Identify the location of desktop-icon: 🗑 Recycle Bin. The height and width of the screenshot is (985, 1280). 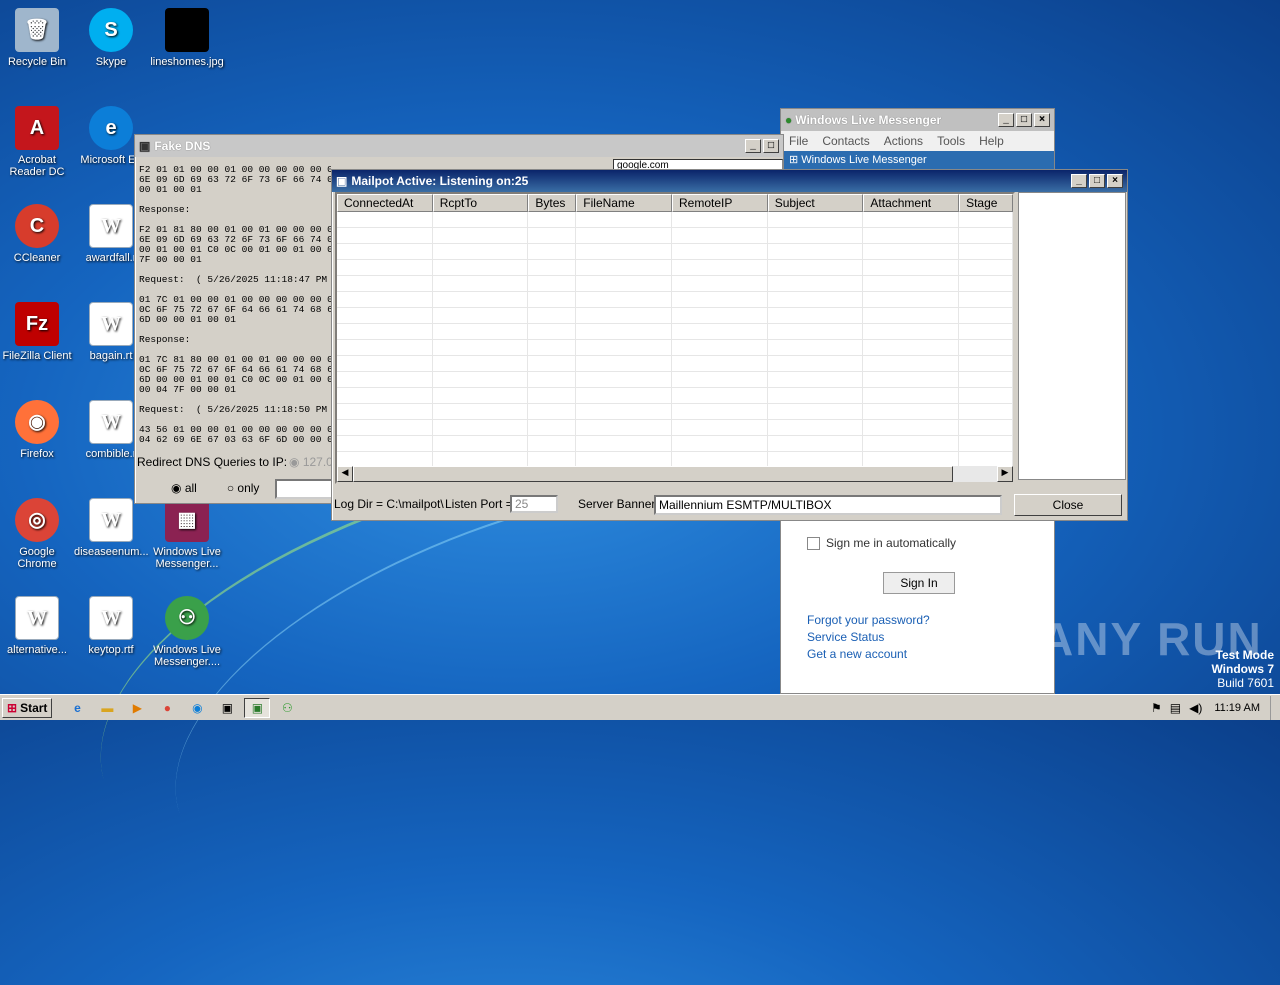
(37, 38).